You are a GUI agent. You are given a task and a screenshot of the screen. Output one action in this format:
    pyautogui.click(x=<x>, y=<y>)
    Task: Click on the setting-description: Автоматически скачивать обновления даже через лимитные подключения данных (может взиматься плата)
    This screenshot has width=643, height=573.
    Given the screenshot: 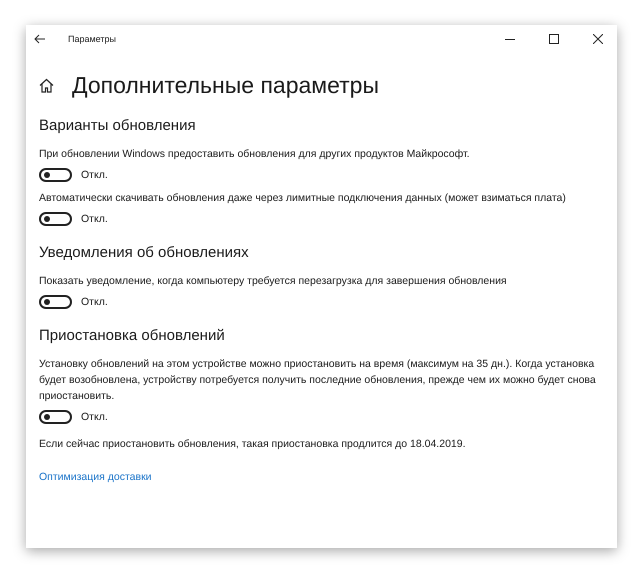 What is the action you would take?
    pyautogui.click(x=303, y=198)
    